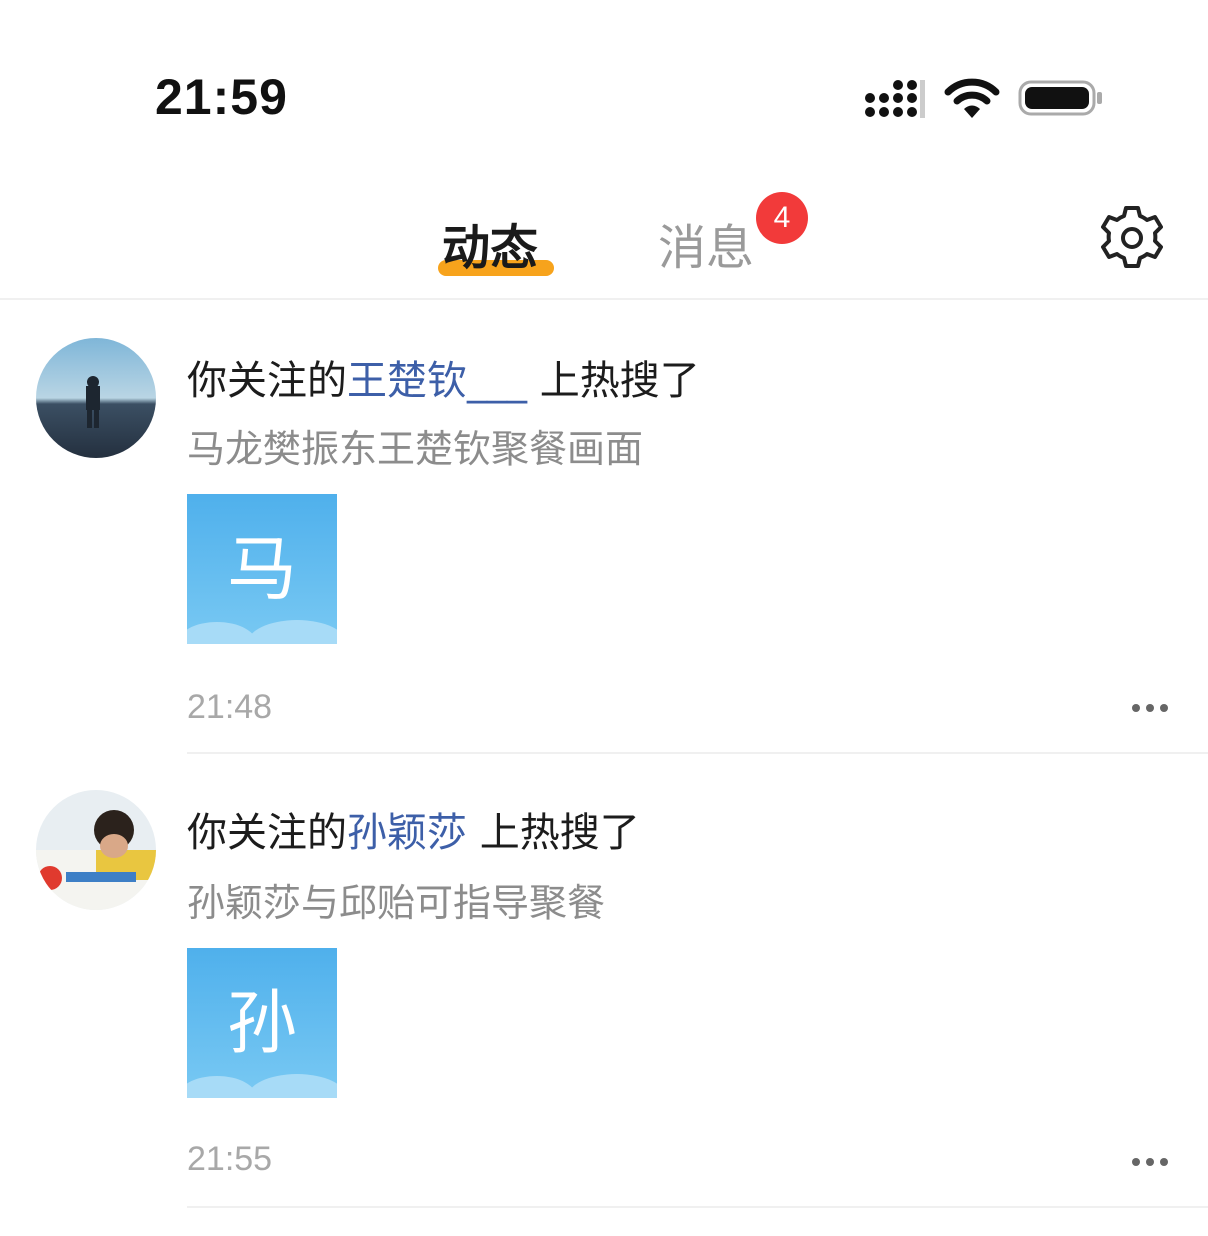 This screenshot has width=1208, height=1236. I want to click on feed-thumbnail: 马, so click(262, 569).